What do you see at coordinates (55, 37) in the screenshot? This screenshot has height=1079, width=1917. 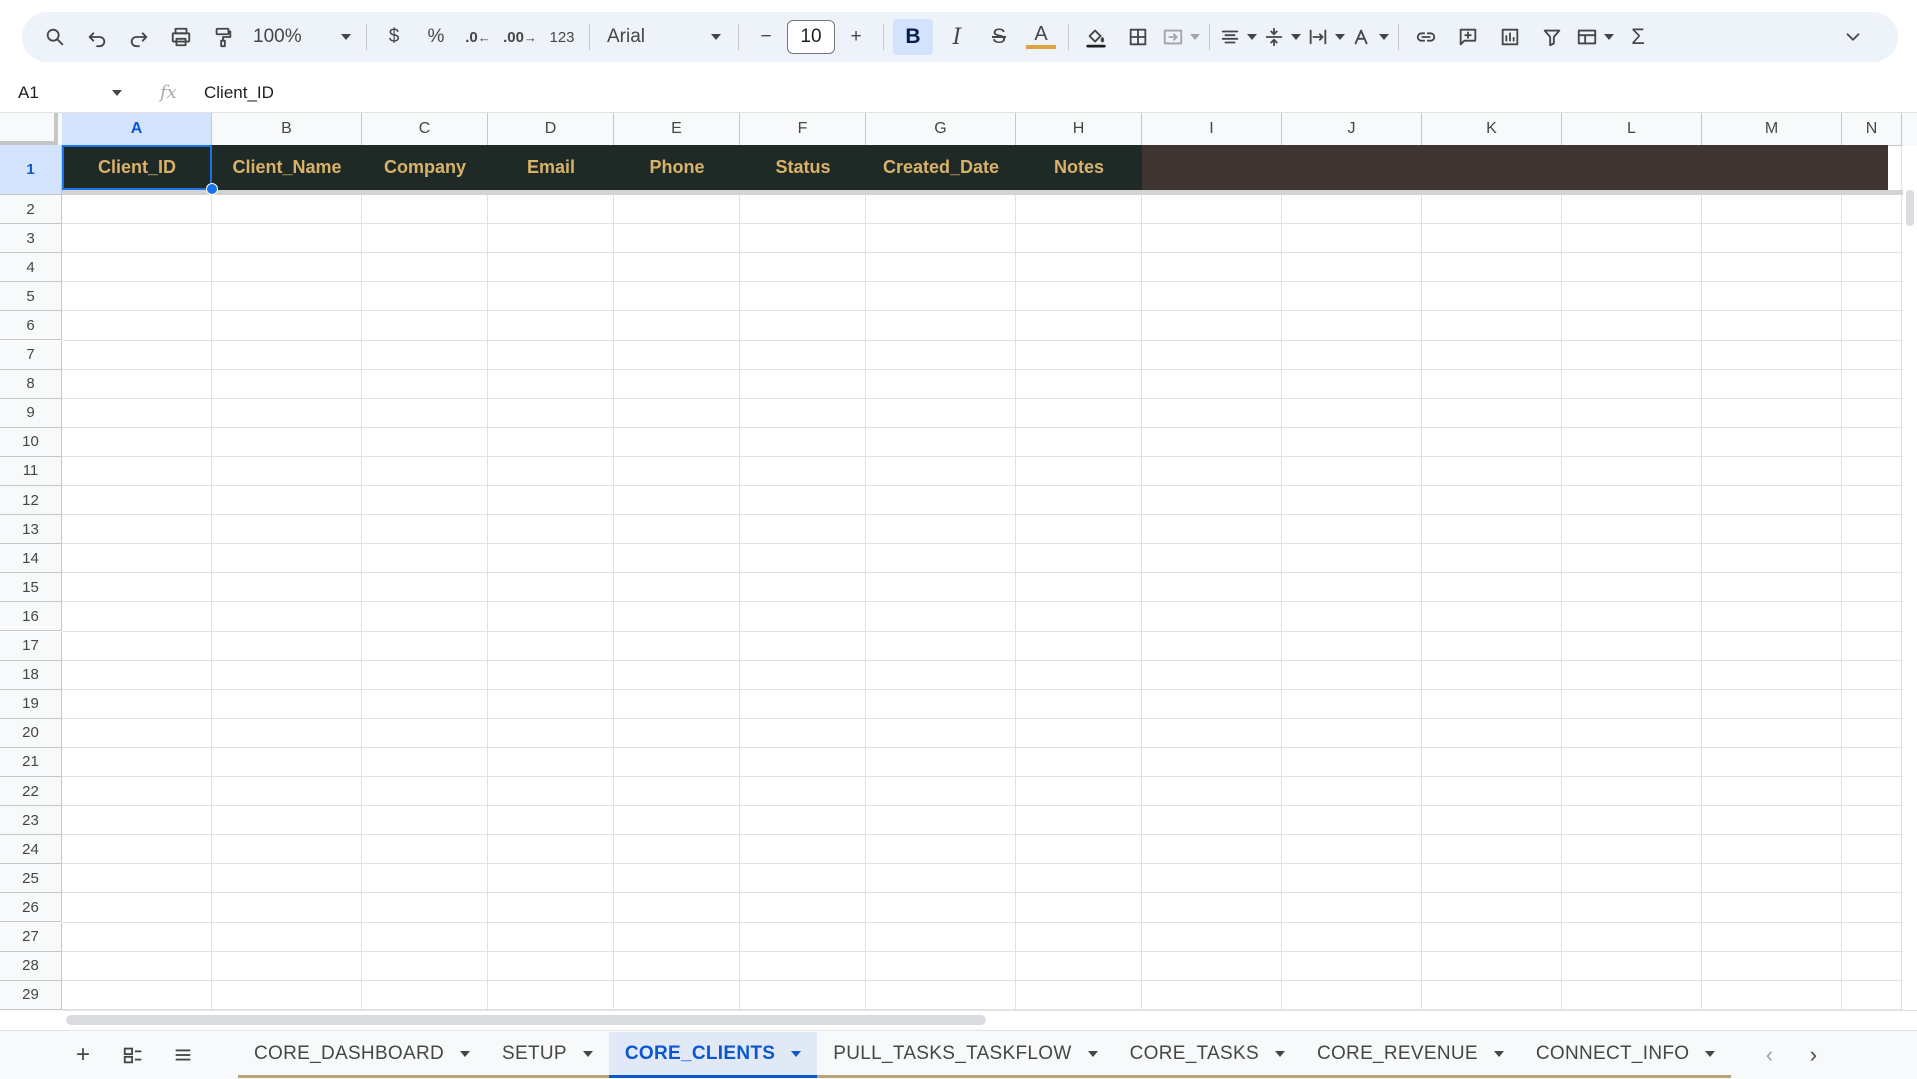 I see `search-menus-button` at bounding box center [55, 37].